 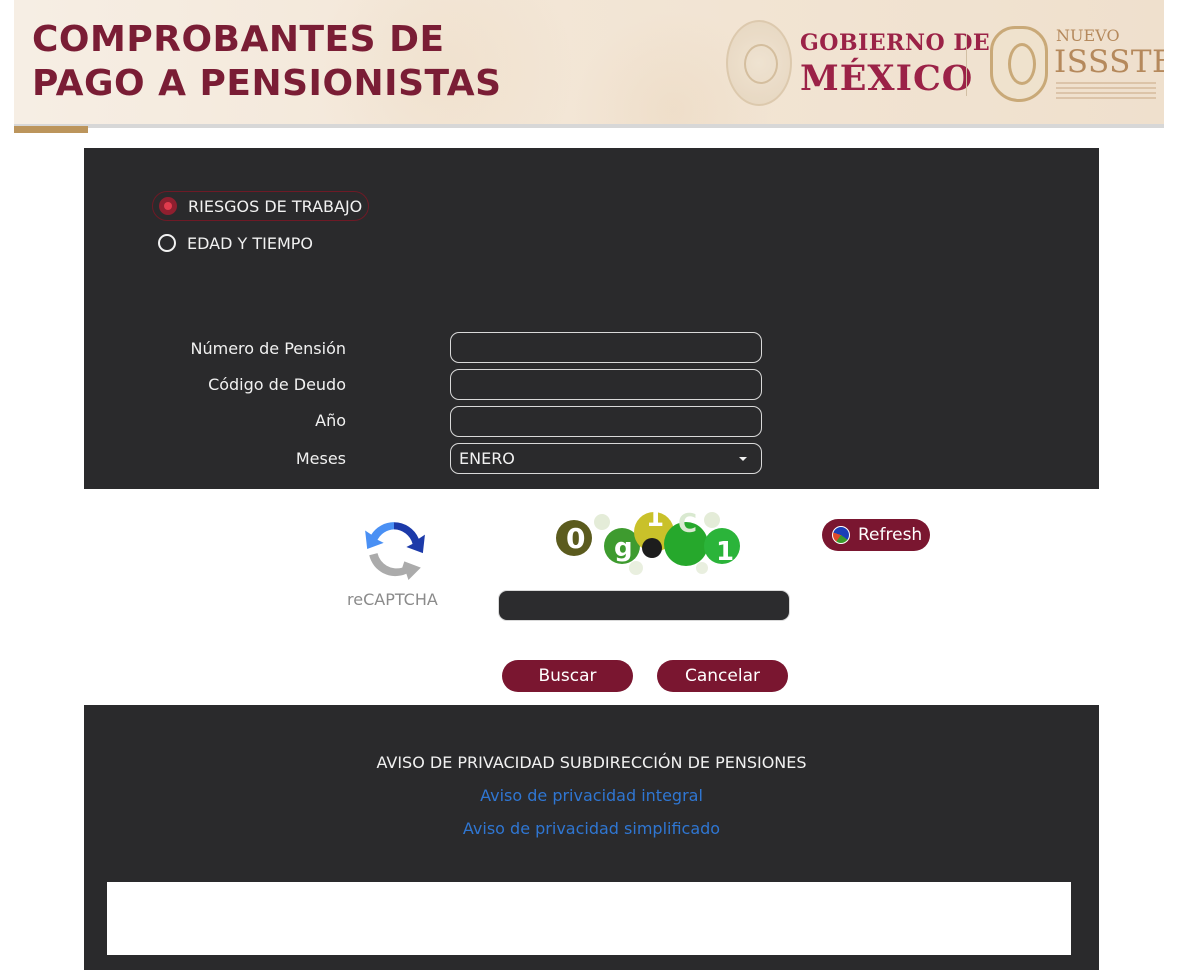 What do you see at coordinates (167, 243) in the screenshot?
I see `radio-unselected-icon` at bounding box center [167, 243].